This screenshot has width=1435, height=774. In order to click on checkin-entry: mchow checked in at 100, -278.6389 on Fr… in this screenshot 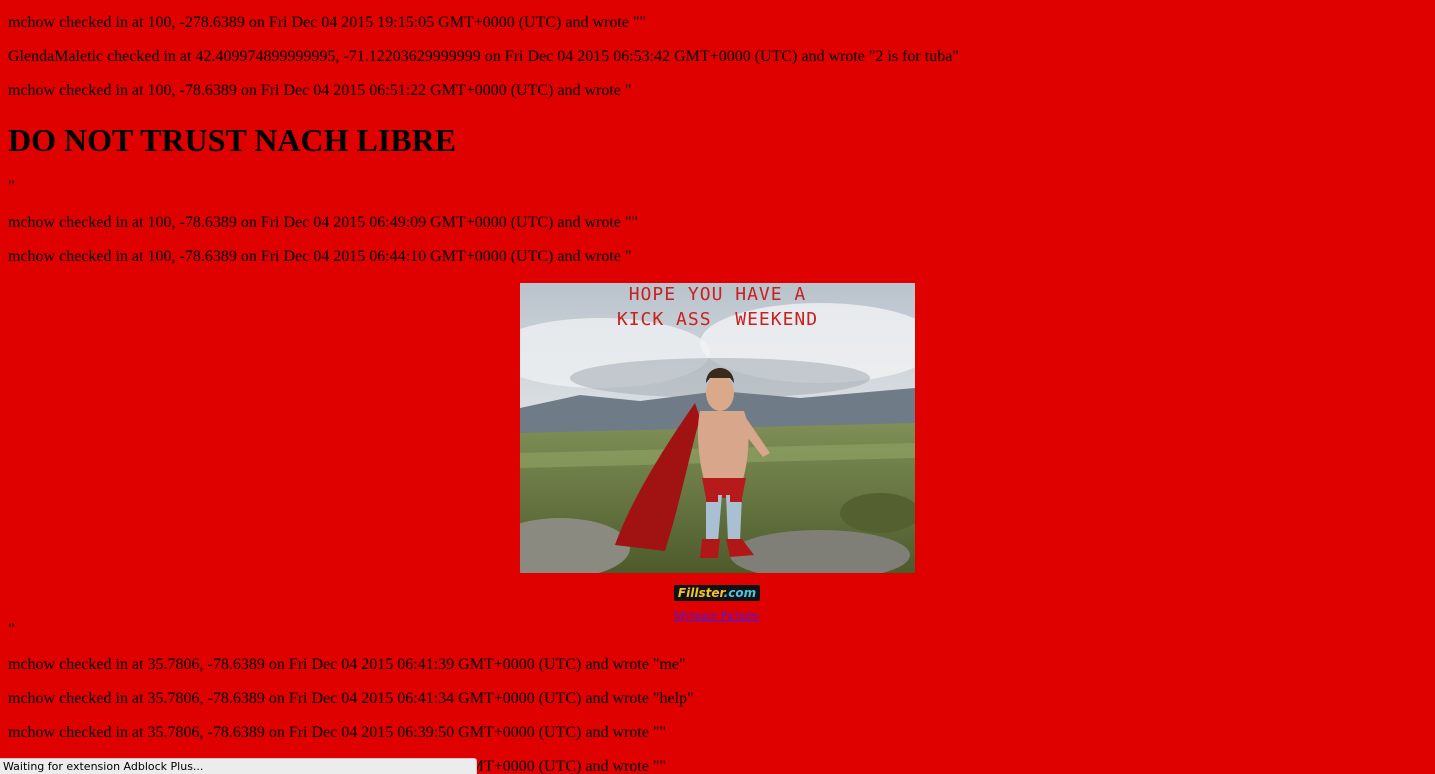, I will do `click(327, 22)`.